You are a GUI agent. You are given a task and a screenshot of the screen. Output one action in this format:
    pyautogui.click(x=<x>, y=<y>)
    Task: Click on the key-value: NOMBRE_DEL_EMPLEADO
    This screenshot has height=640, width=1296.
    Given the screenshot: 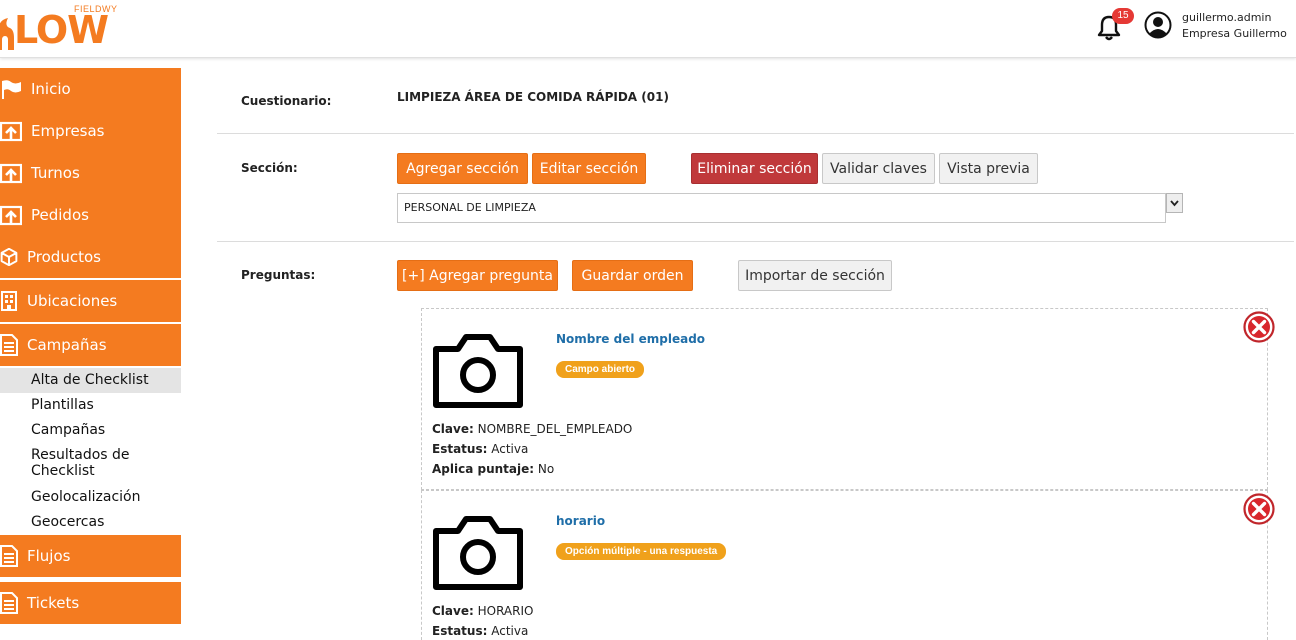 What is the action you would take?
    pyautogui.click(x=555, y=429)
    